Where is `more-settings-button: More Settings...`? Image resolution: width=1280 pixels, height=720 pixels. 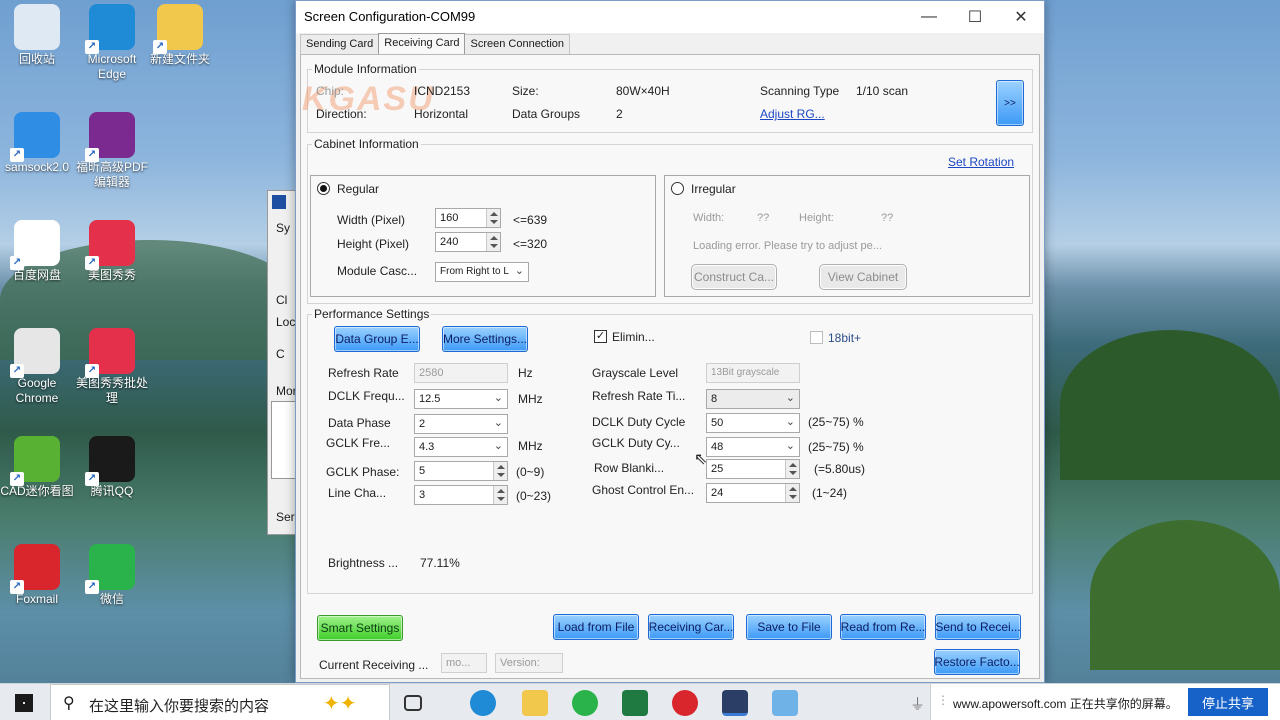 more-settings-button: More Settings... is located at coordinates (485, 339).